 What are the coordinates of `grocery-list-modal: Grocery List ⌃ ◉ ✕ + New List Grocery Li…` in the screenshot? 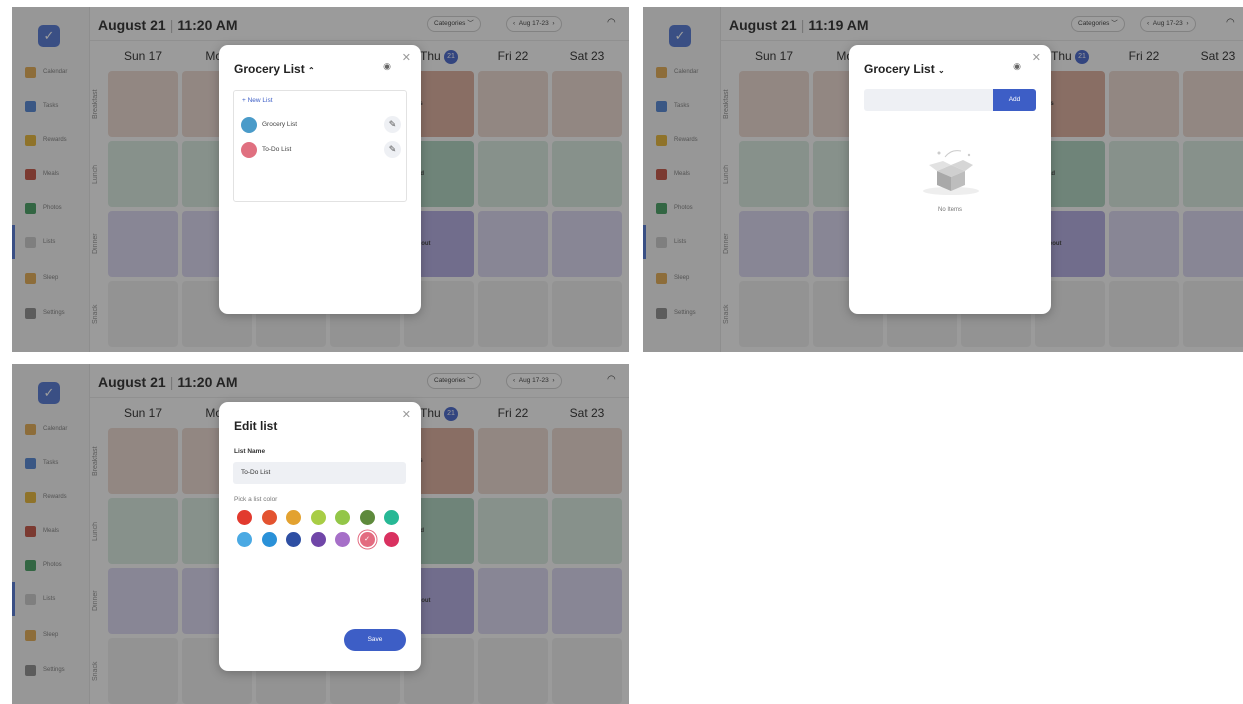 It's located at (320, 179).